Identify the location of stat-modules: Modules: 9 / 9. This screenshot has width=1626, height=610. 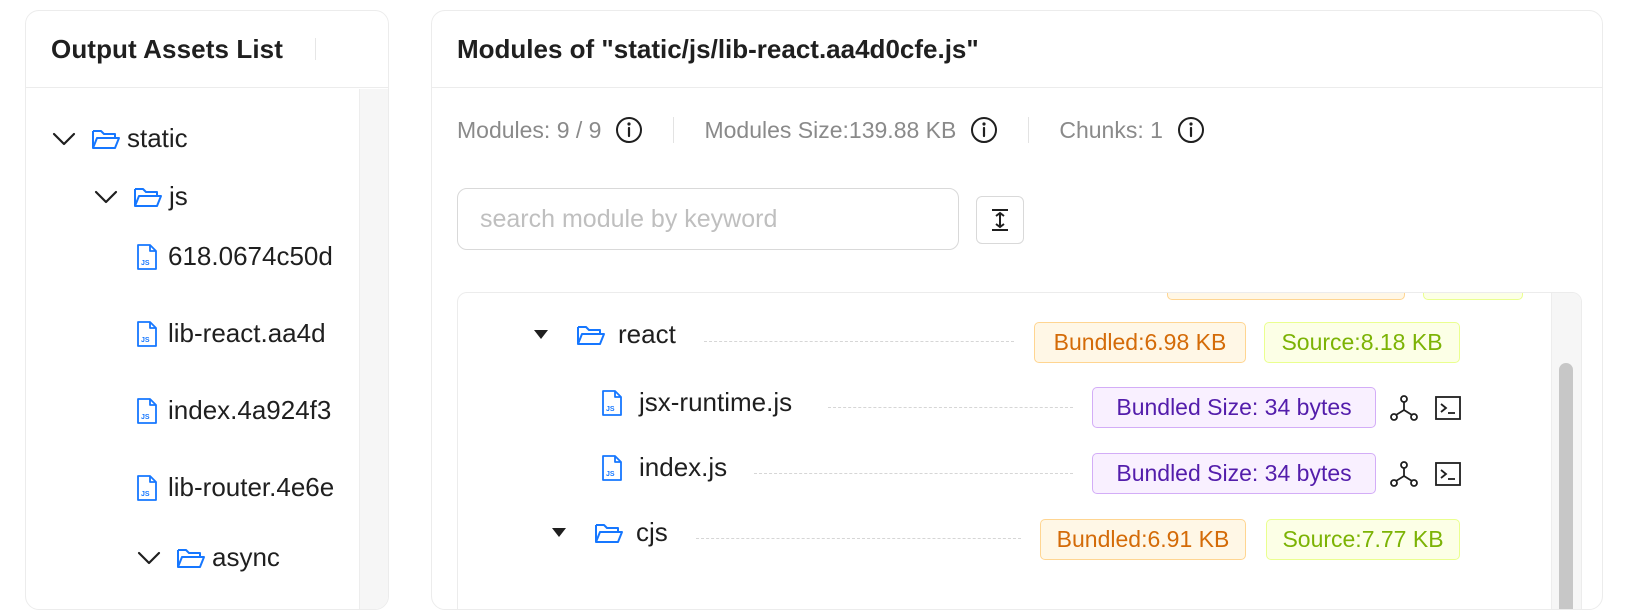
(550, 130).